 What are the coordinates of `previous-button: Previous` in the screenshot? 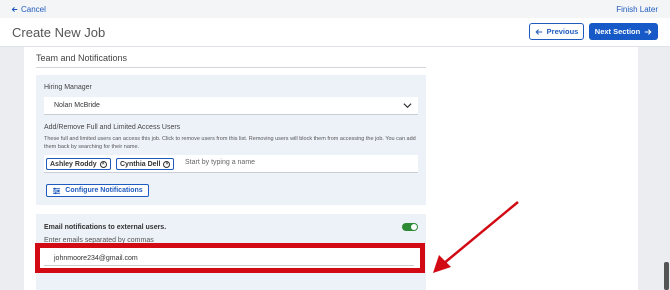 It's located at (556, 31).